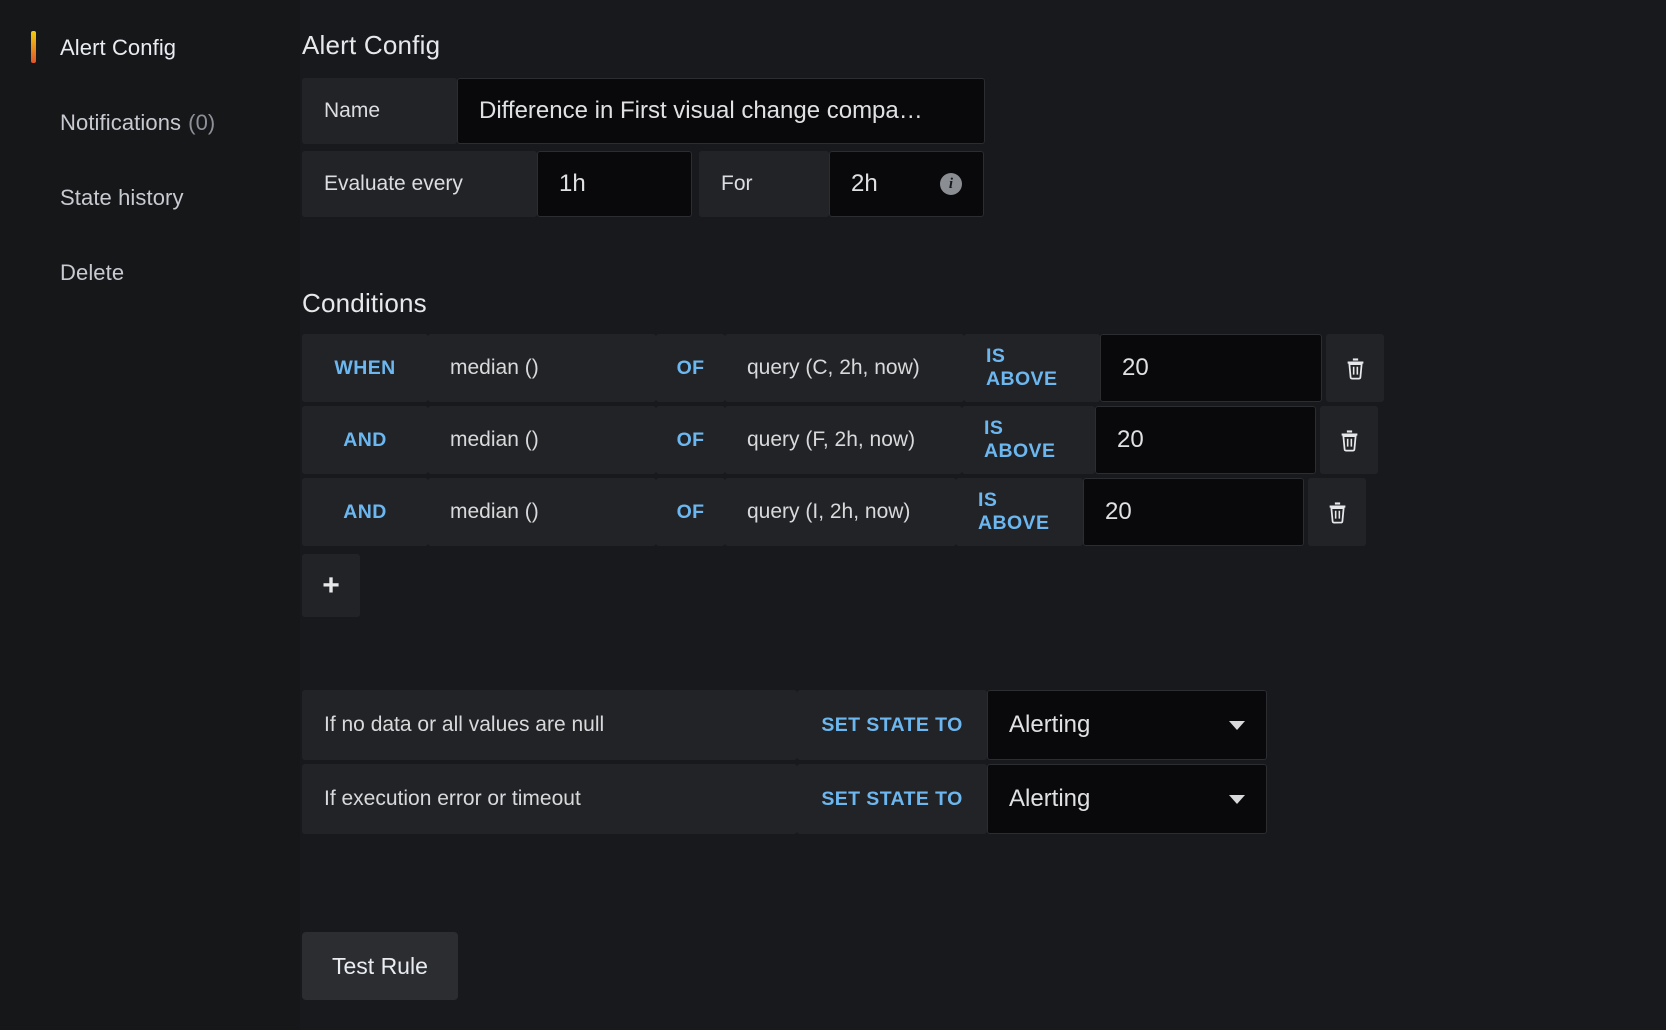 This screenshot has width=1666, height=1030. What do you see at coordinates (764, 184) in the screenshot?
I see `for-label: For` at bounding box center [764, 184].